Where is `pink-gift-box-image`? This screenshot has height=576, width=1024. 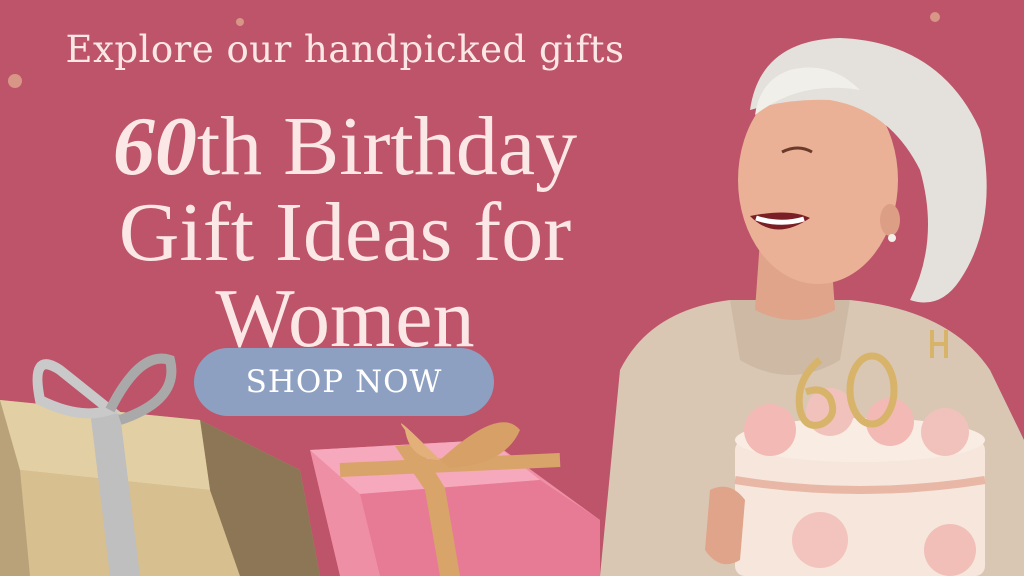
pink-gift-box-image is located at coordinates (455, 499).